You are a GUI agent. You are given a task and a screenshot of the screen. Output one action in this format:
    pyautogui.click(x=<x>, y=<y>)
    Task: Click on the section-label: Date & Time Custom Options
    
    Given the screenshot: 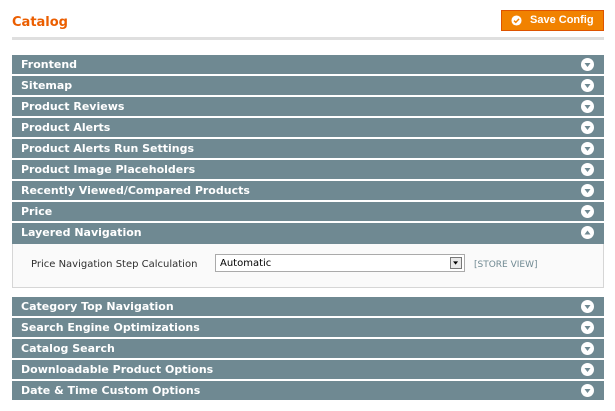 What is the action you would take?
    pyautogui.click(x=111, y=390)
    